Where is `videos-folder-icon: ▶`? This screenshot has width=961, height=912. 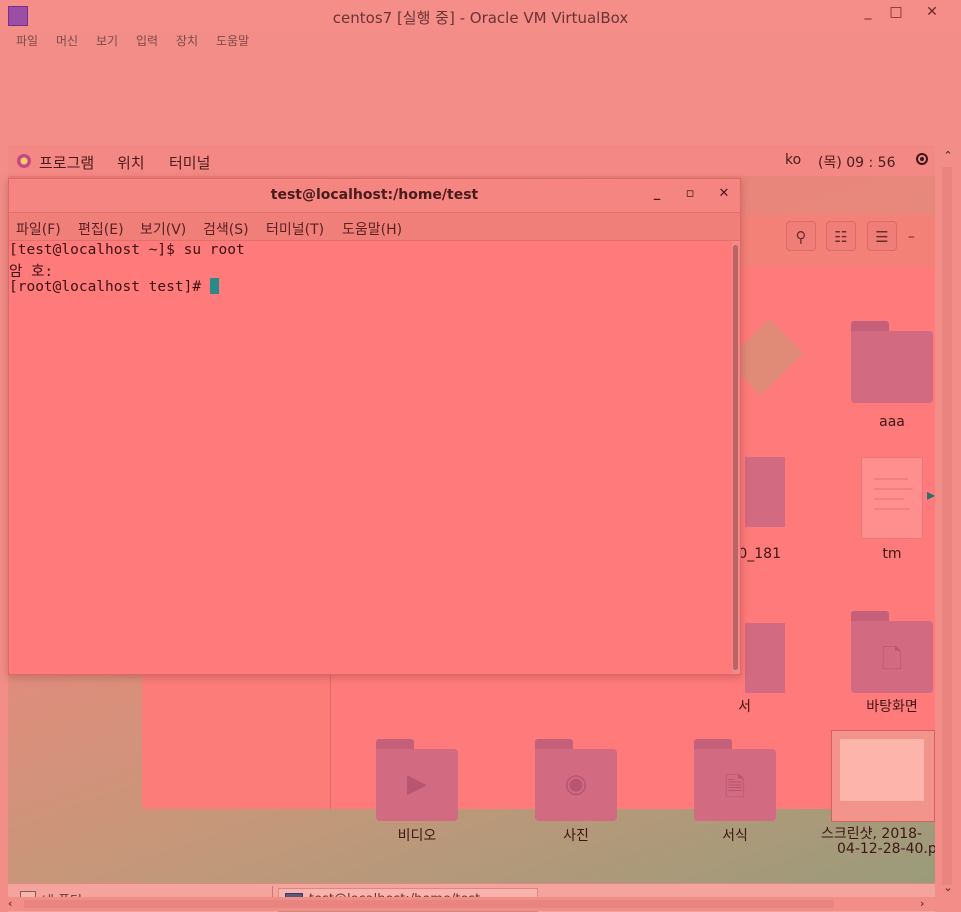
videos-folder-icon: ▶ is located at coordinates (417, 780).